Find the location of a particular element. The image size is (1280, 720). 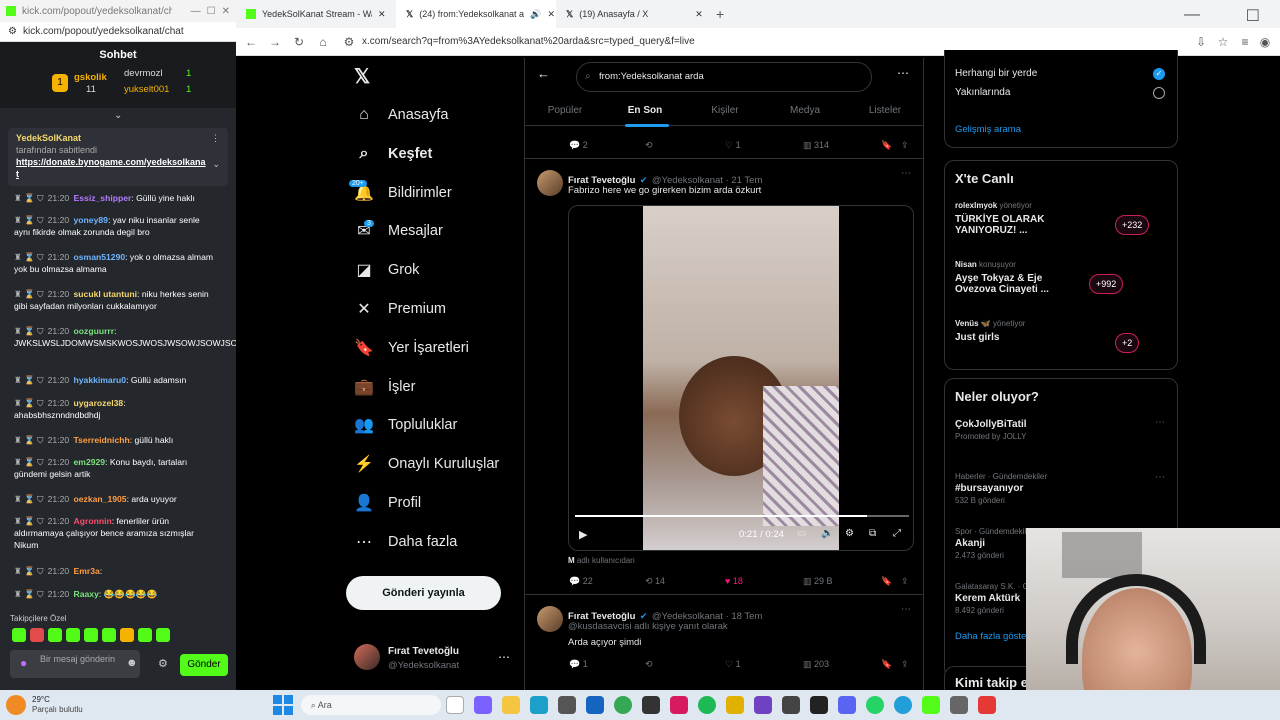

post-button: Gönderi yayınla is located at coordinates (423, 593).